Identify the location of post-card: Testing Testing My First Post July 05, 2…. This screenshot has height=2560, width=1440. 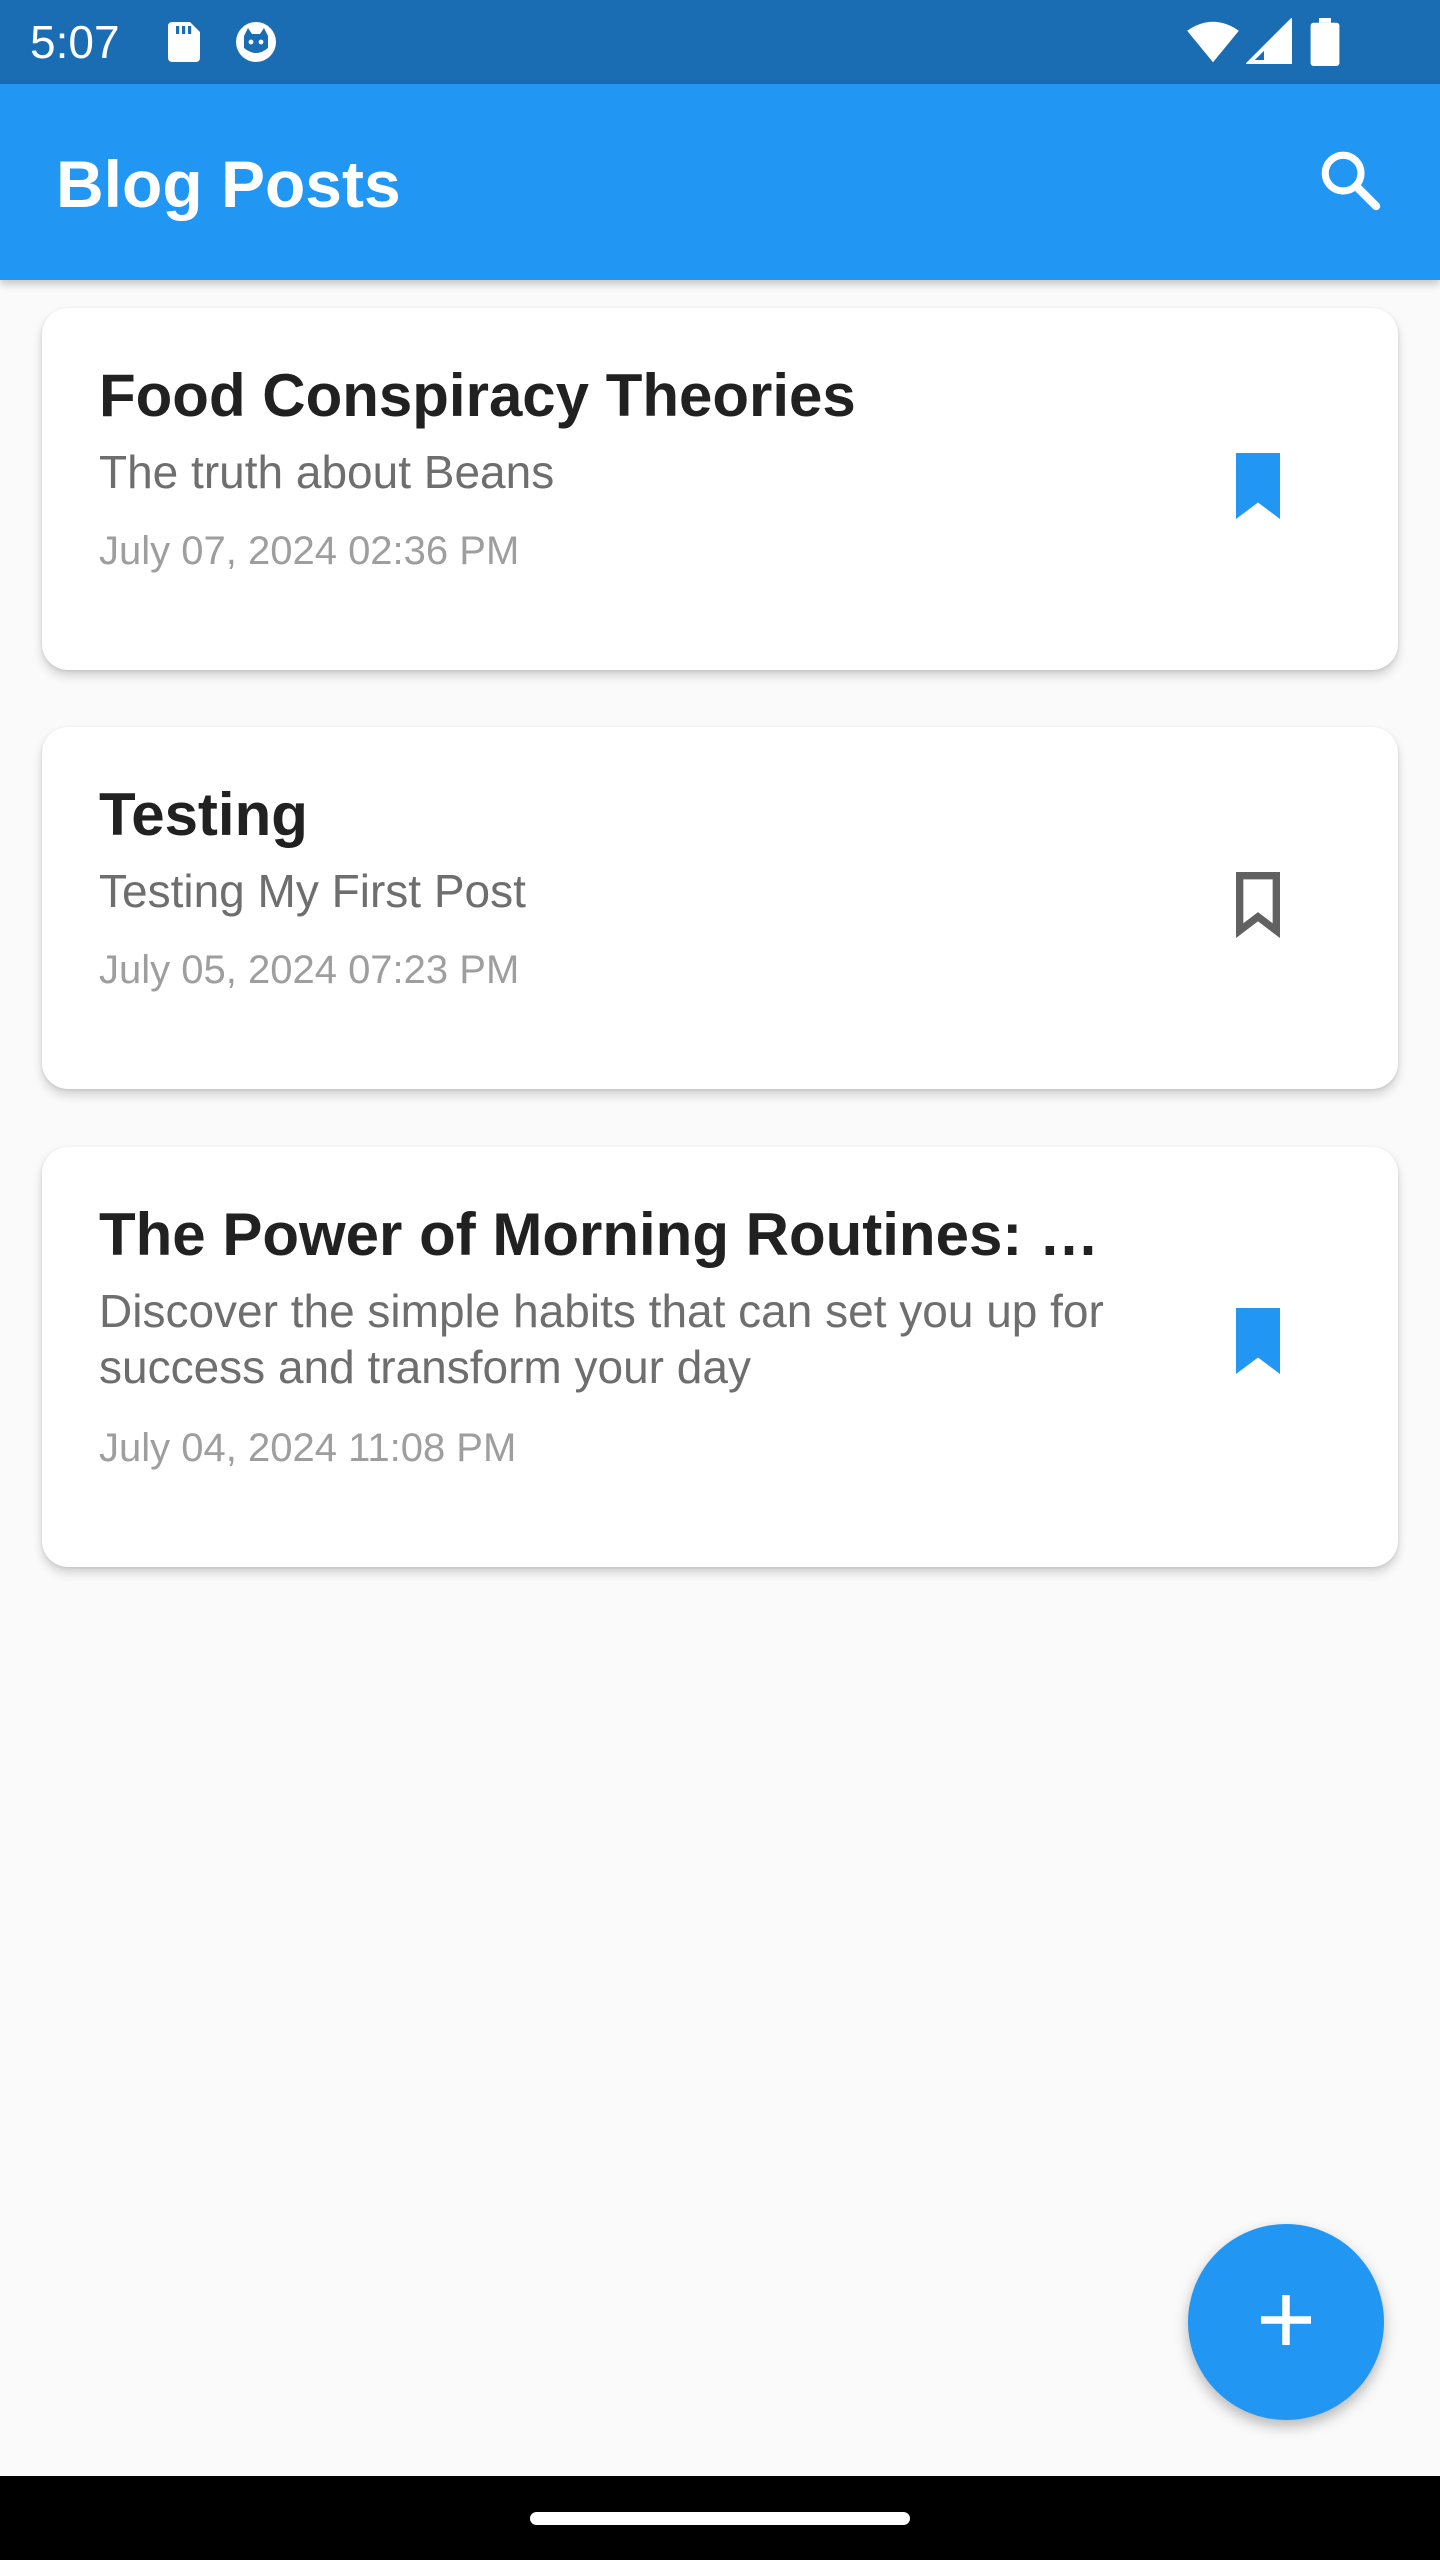
(720, 908).